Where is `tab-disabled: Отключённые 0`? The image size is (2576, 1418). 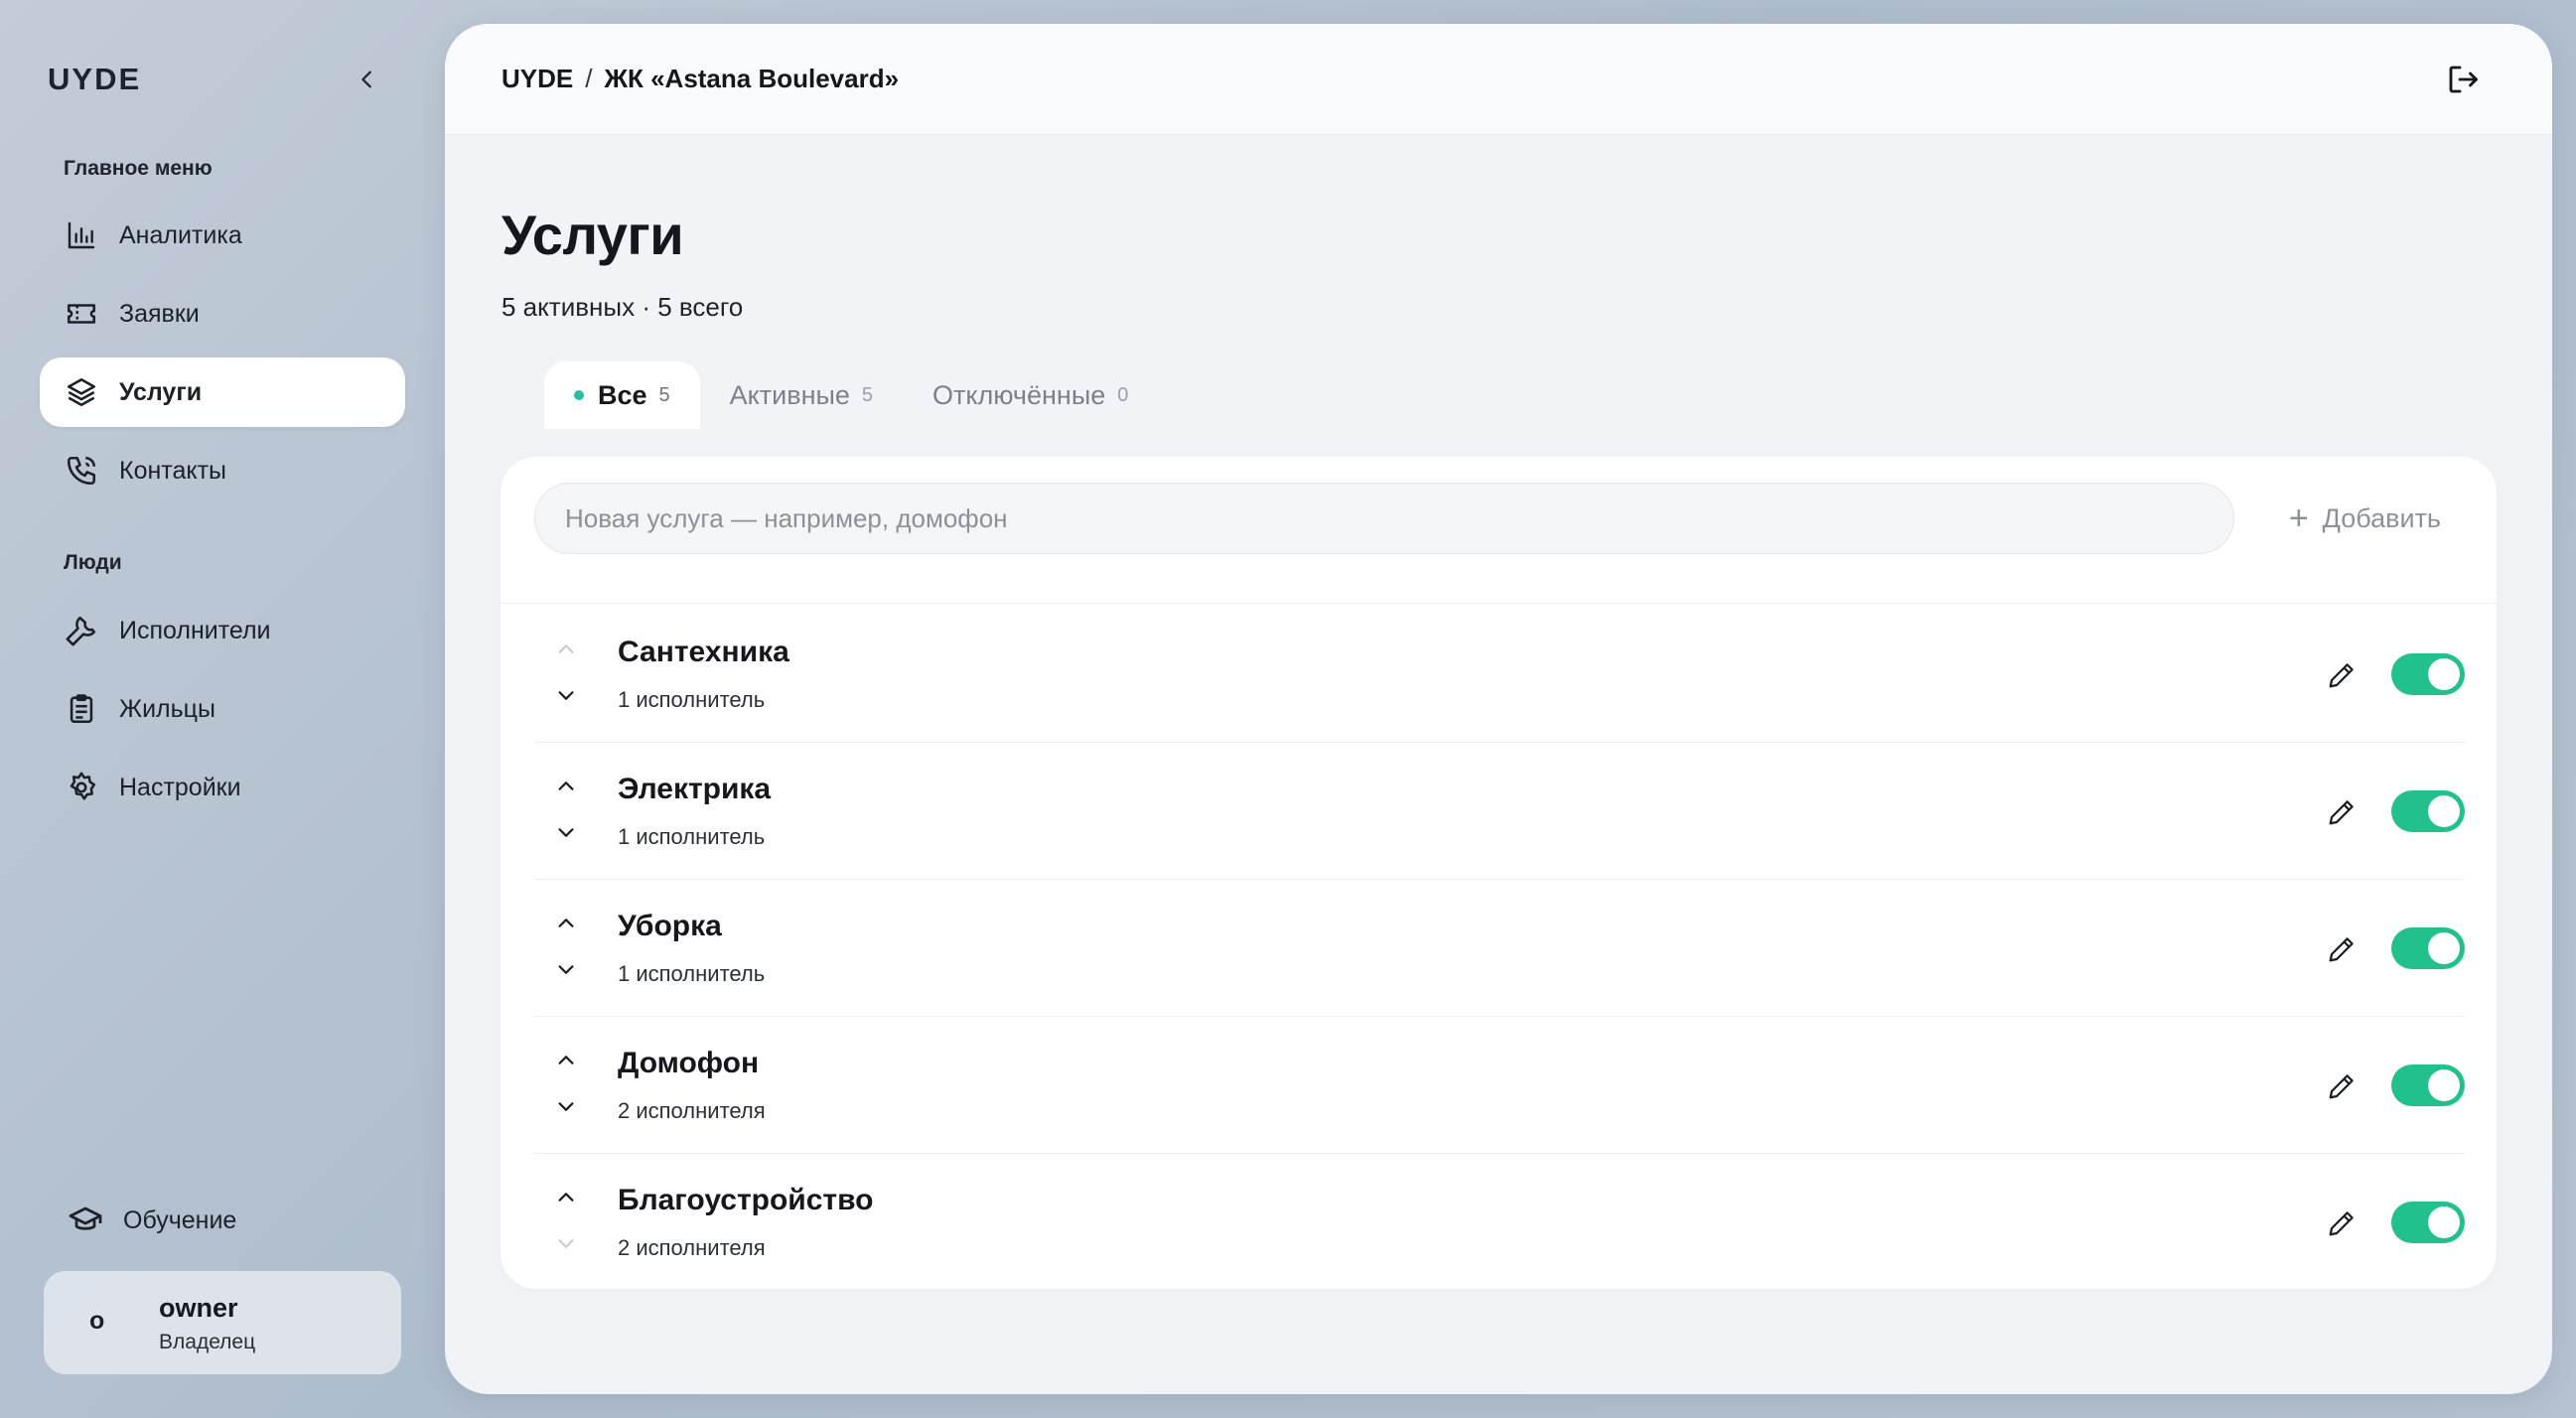 tab-disabled: Отключённые 0 is located at coordinates (1030, 395).